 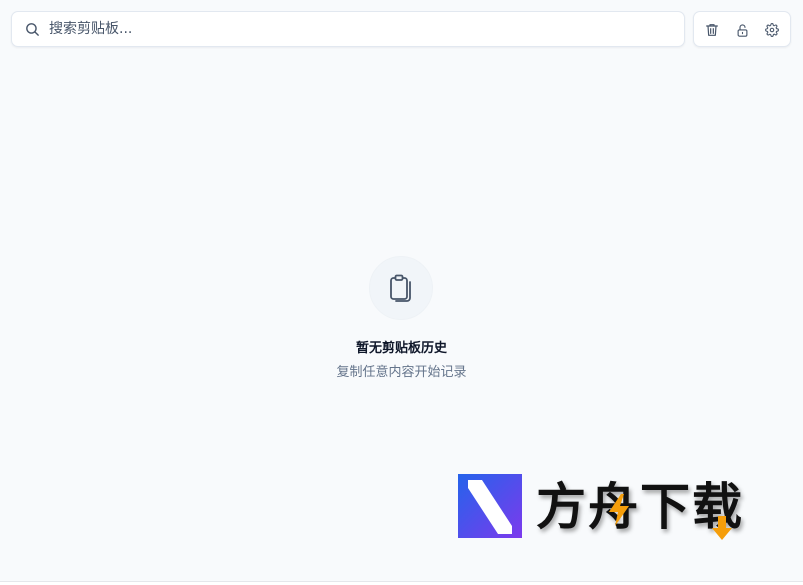 I want to click on clipboard-icon, so click(x=400, y=288).